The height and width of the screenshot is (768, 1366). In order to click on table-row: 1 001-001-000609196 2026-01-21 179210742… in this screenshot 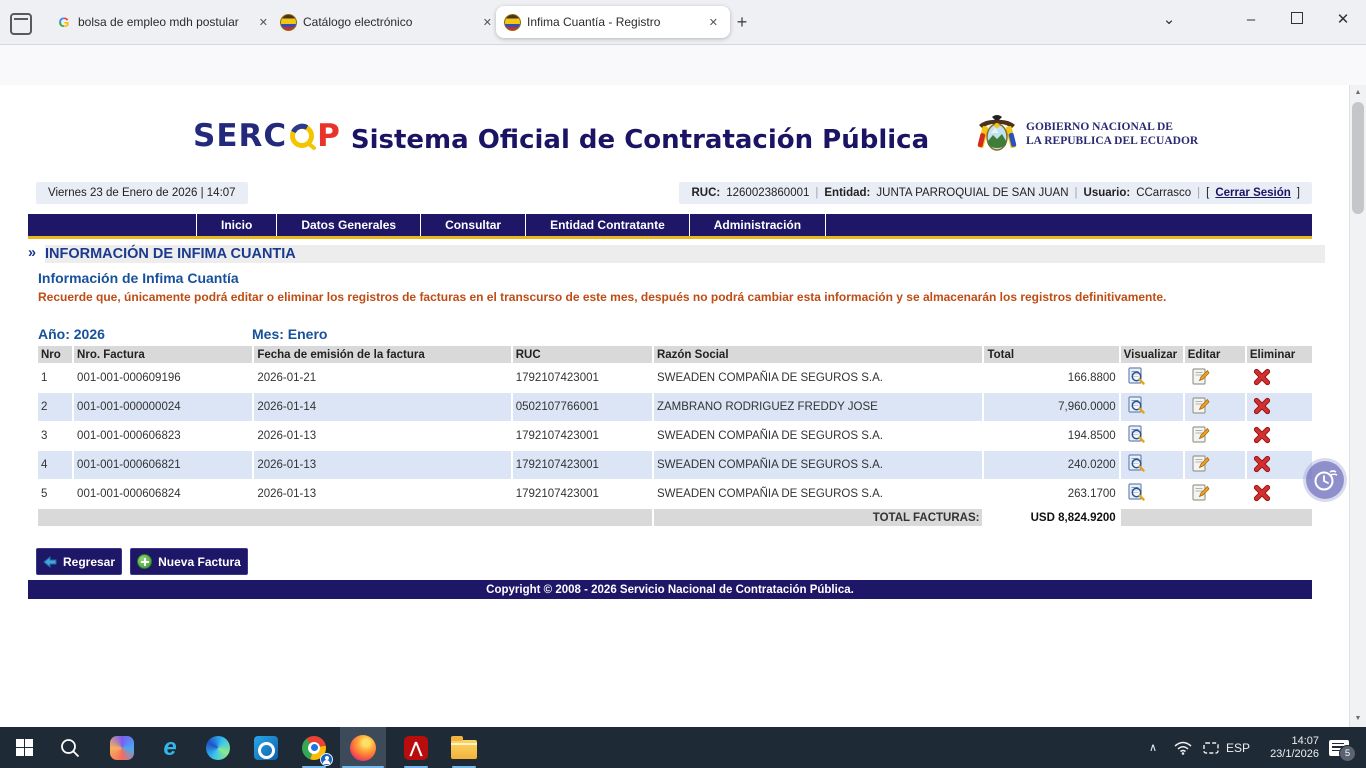, I will do `click(675, 378)`.